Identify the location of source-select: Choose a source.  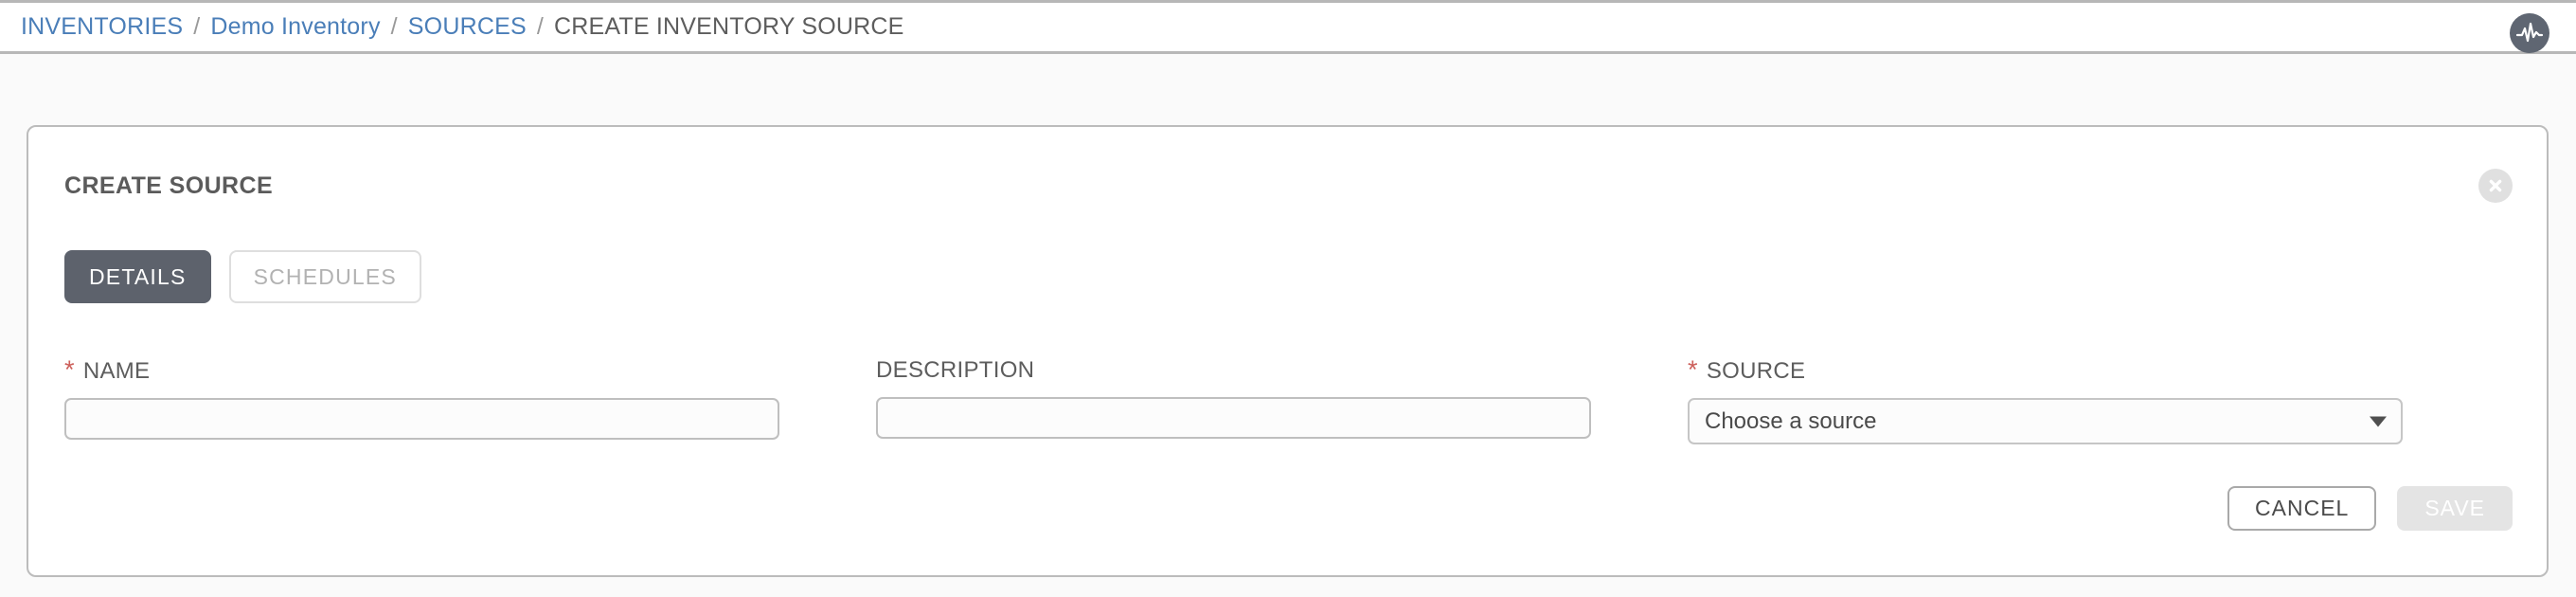
(2045, 421).